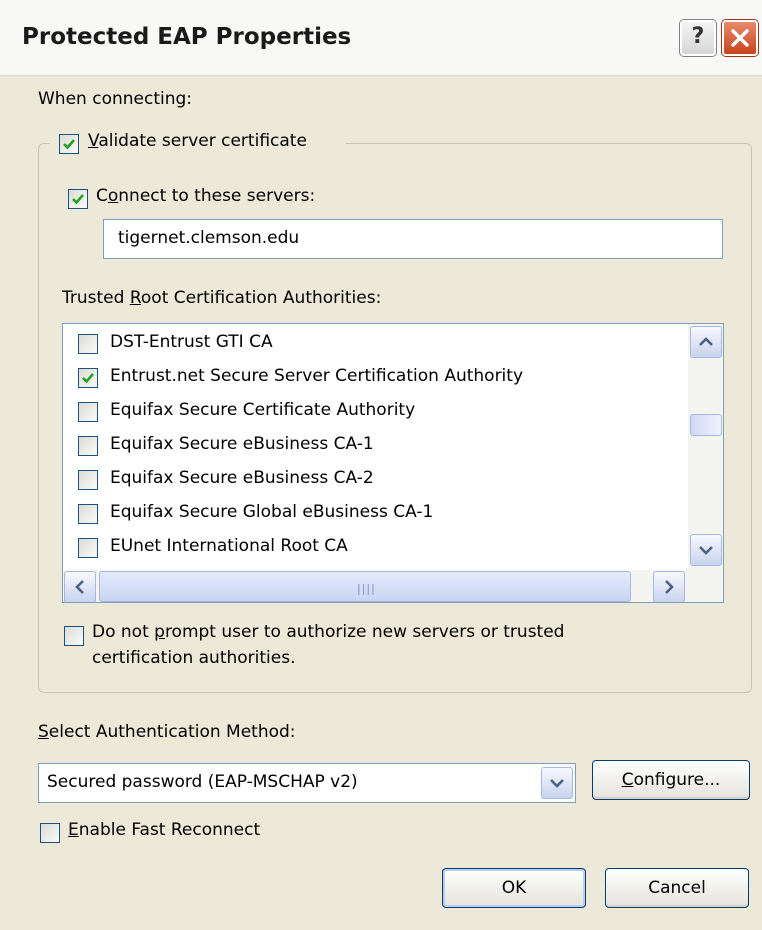  I want to click on cancel-button: Cancel, so click(677, 888).